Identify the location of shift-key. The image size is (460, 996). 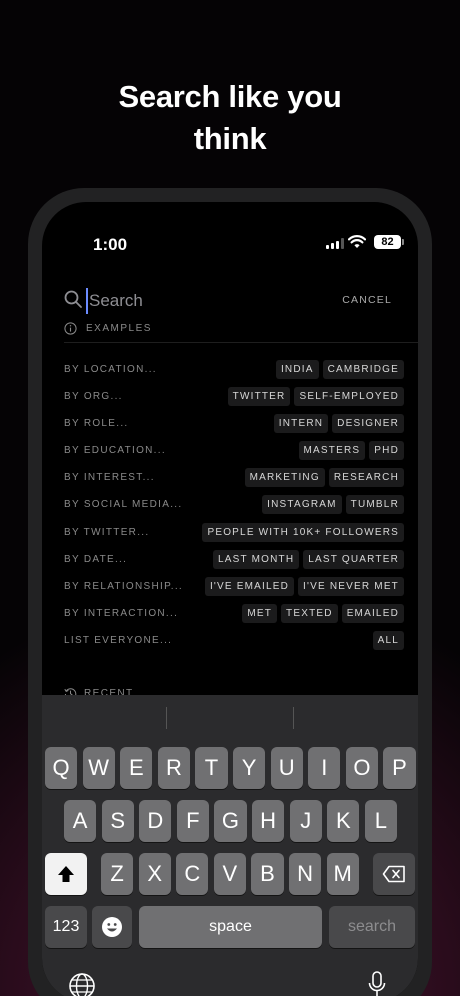
(66, 874).